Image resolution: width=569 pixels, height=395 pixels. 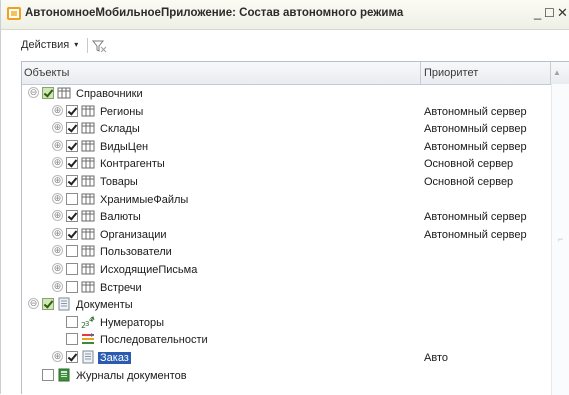 I want to click on row-label: Организации, so click(x=133, y=234).